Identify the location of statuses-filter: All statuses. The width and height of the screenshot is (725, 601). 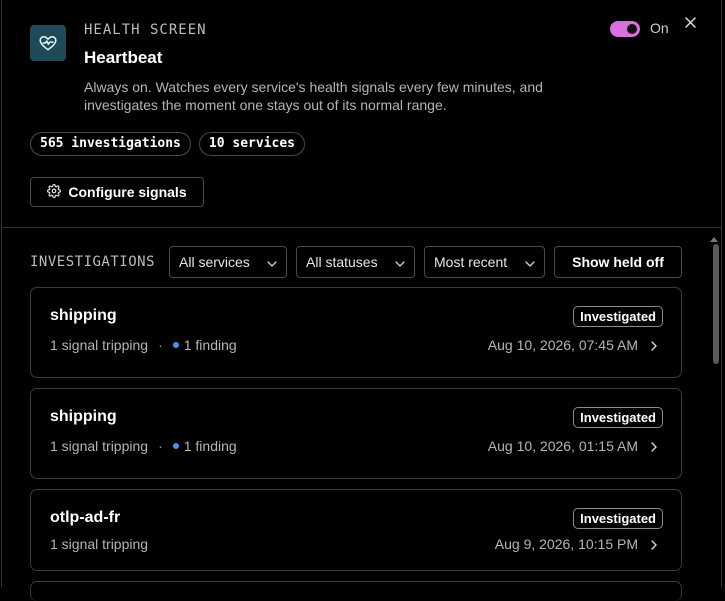
(355, 262).